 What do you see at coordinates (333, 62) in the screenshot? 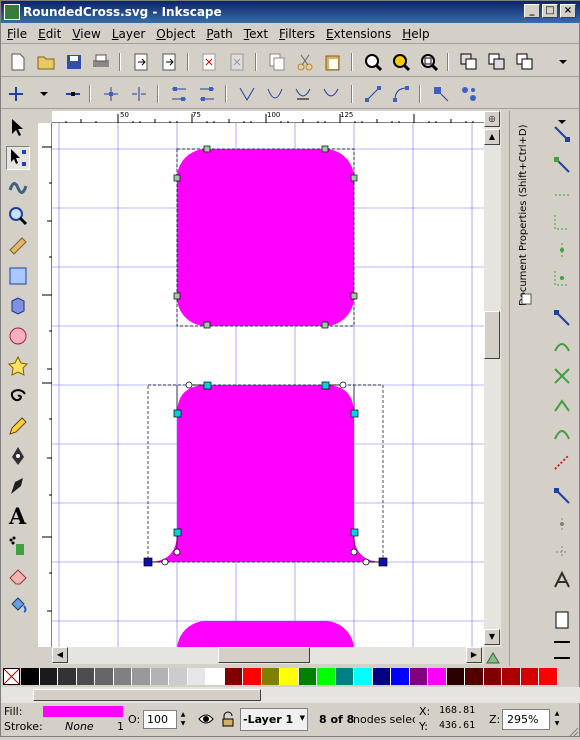
I see `paste-icon` at bounding box center [333, 62].